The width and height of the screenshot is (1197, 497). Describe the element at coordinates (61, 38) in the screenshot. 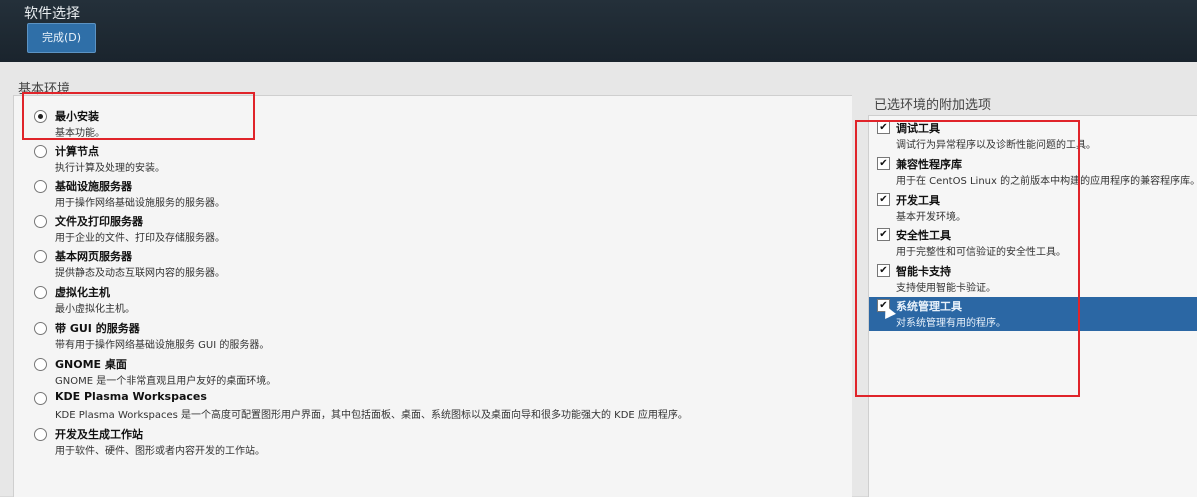

I see `done-button: 完成(D)` at that location.